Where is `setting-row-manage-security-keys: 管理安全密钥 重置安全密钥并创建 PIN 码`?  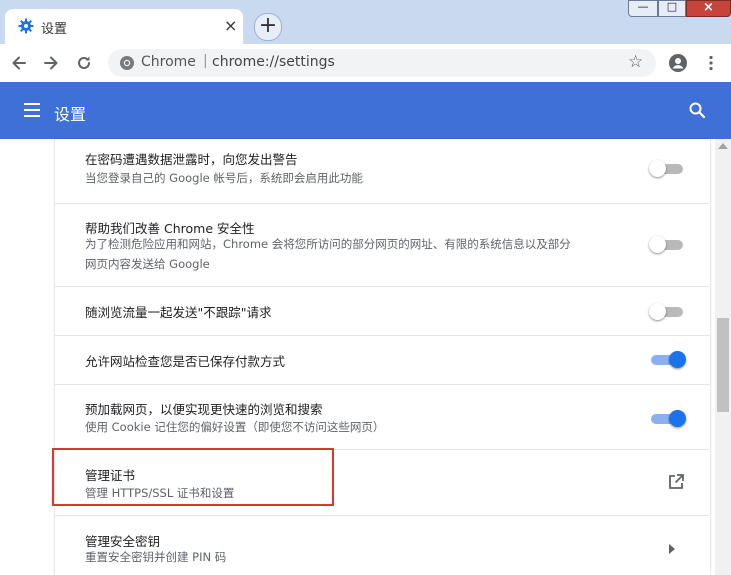
setting-row-manage-security-keys: 管理安全密钥 重置安全密钥并创建 PIN 码 is located at coordinates (382, 545).